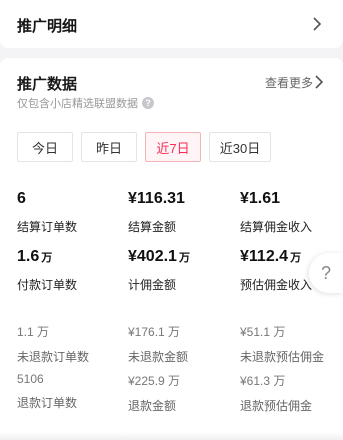 This screenshot has height=440, width=343. What do you see at coordinates (158, 357) in the screenshot?
I see `stat-label: 未退款金额` at bounding box center [158, 357].